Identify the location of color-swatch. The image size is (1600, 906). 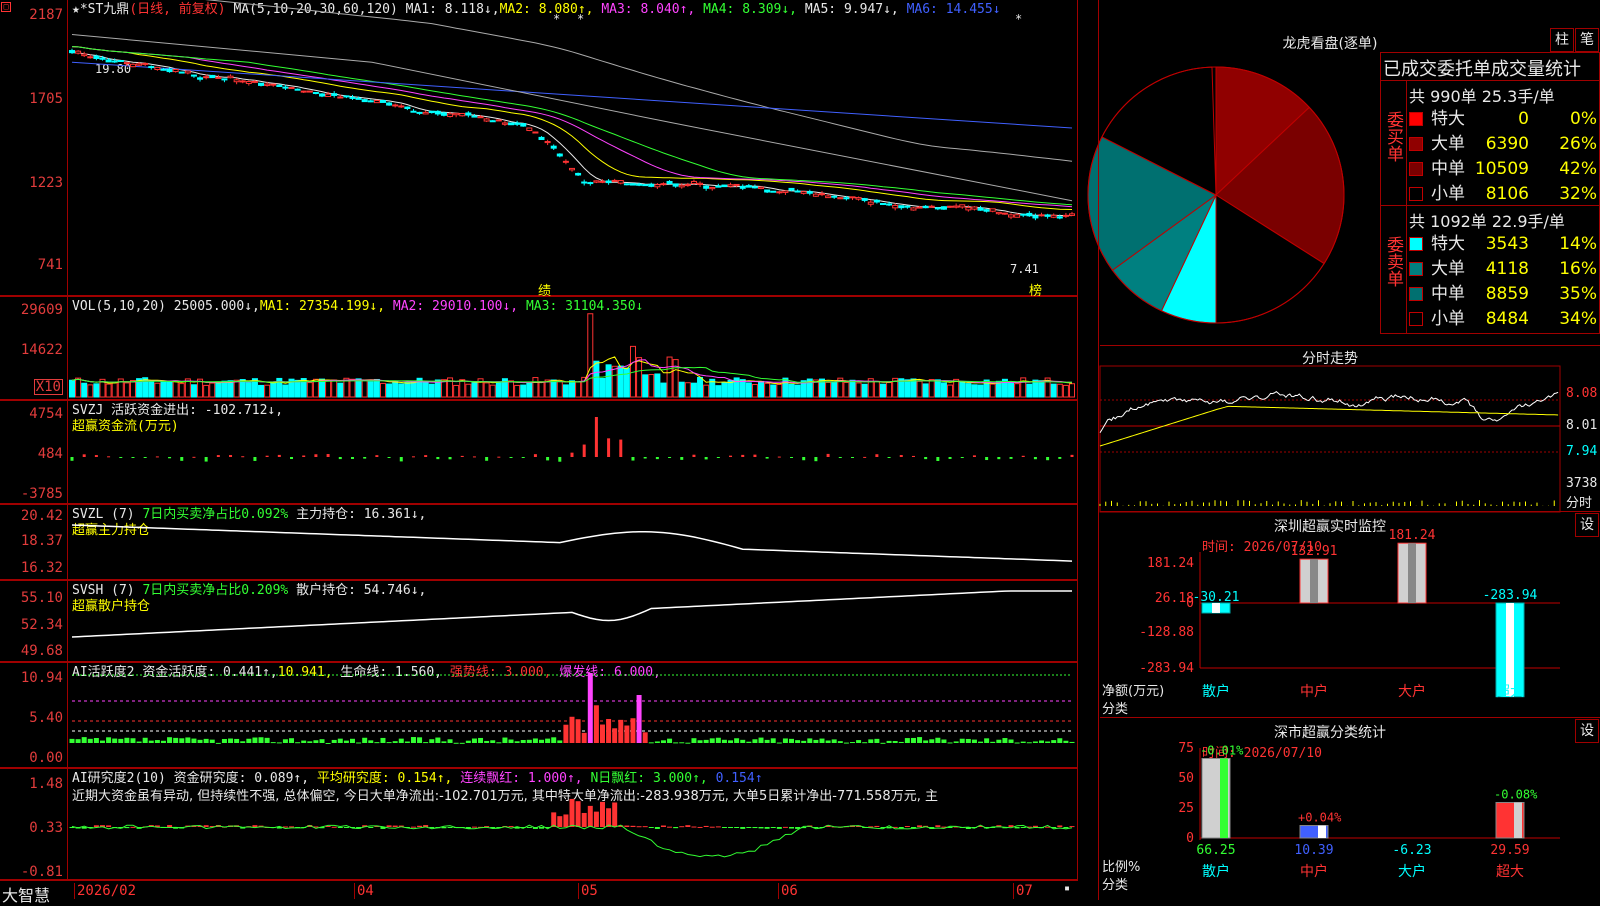
(1416, 244).